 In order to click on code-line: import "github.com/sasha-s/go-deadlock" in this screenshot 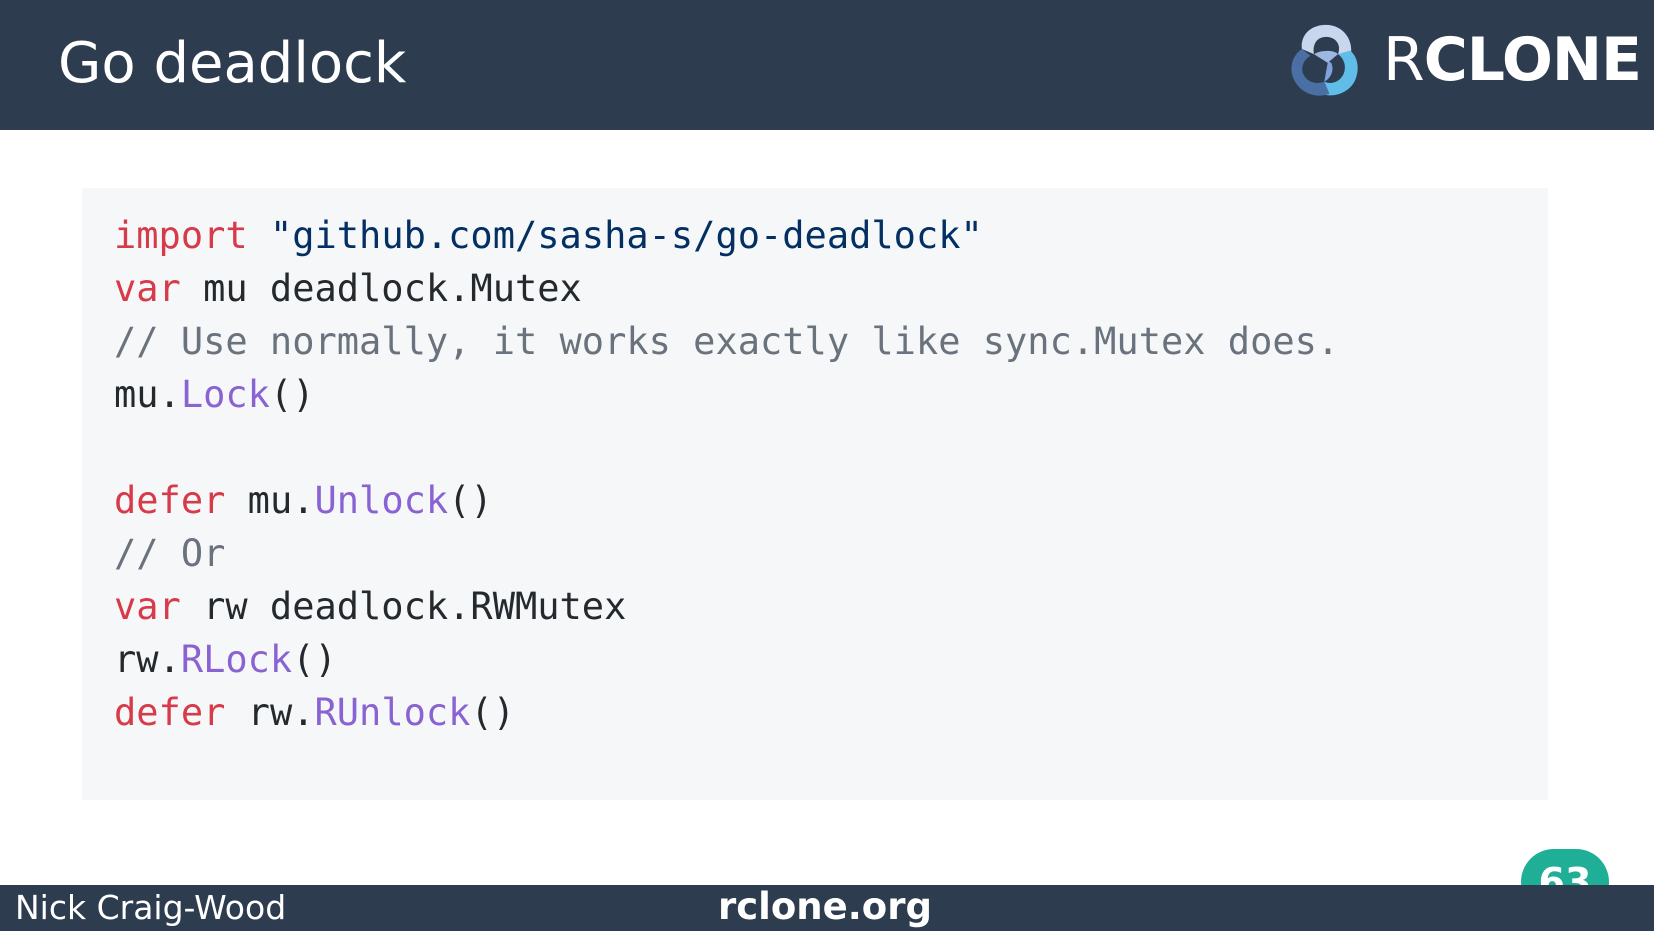, I will do `click(548, 236)`.